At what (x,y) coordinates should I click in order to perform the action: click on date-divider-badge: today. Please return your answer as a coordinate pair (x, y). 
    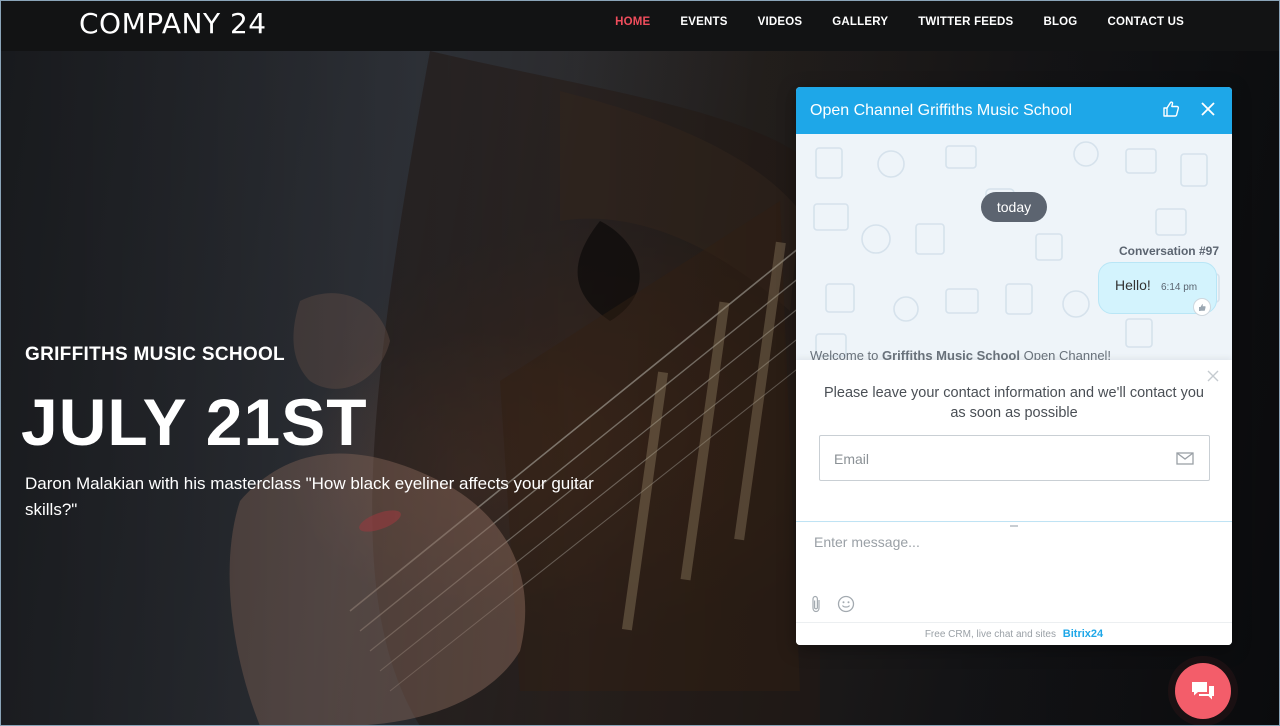
    Looking at the image, I should click on (1014, 207).